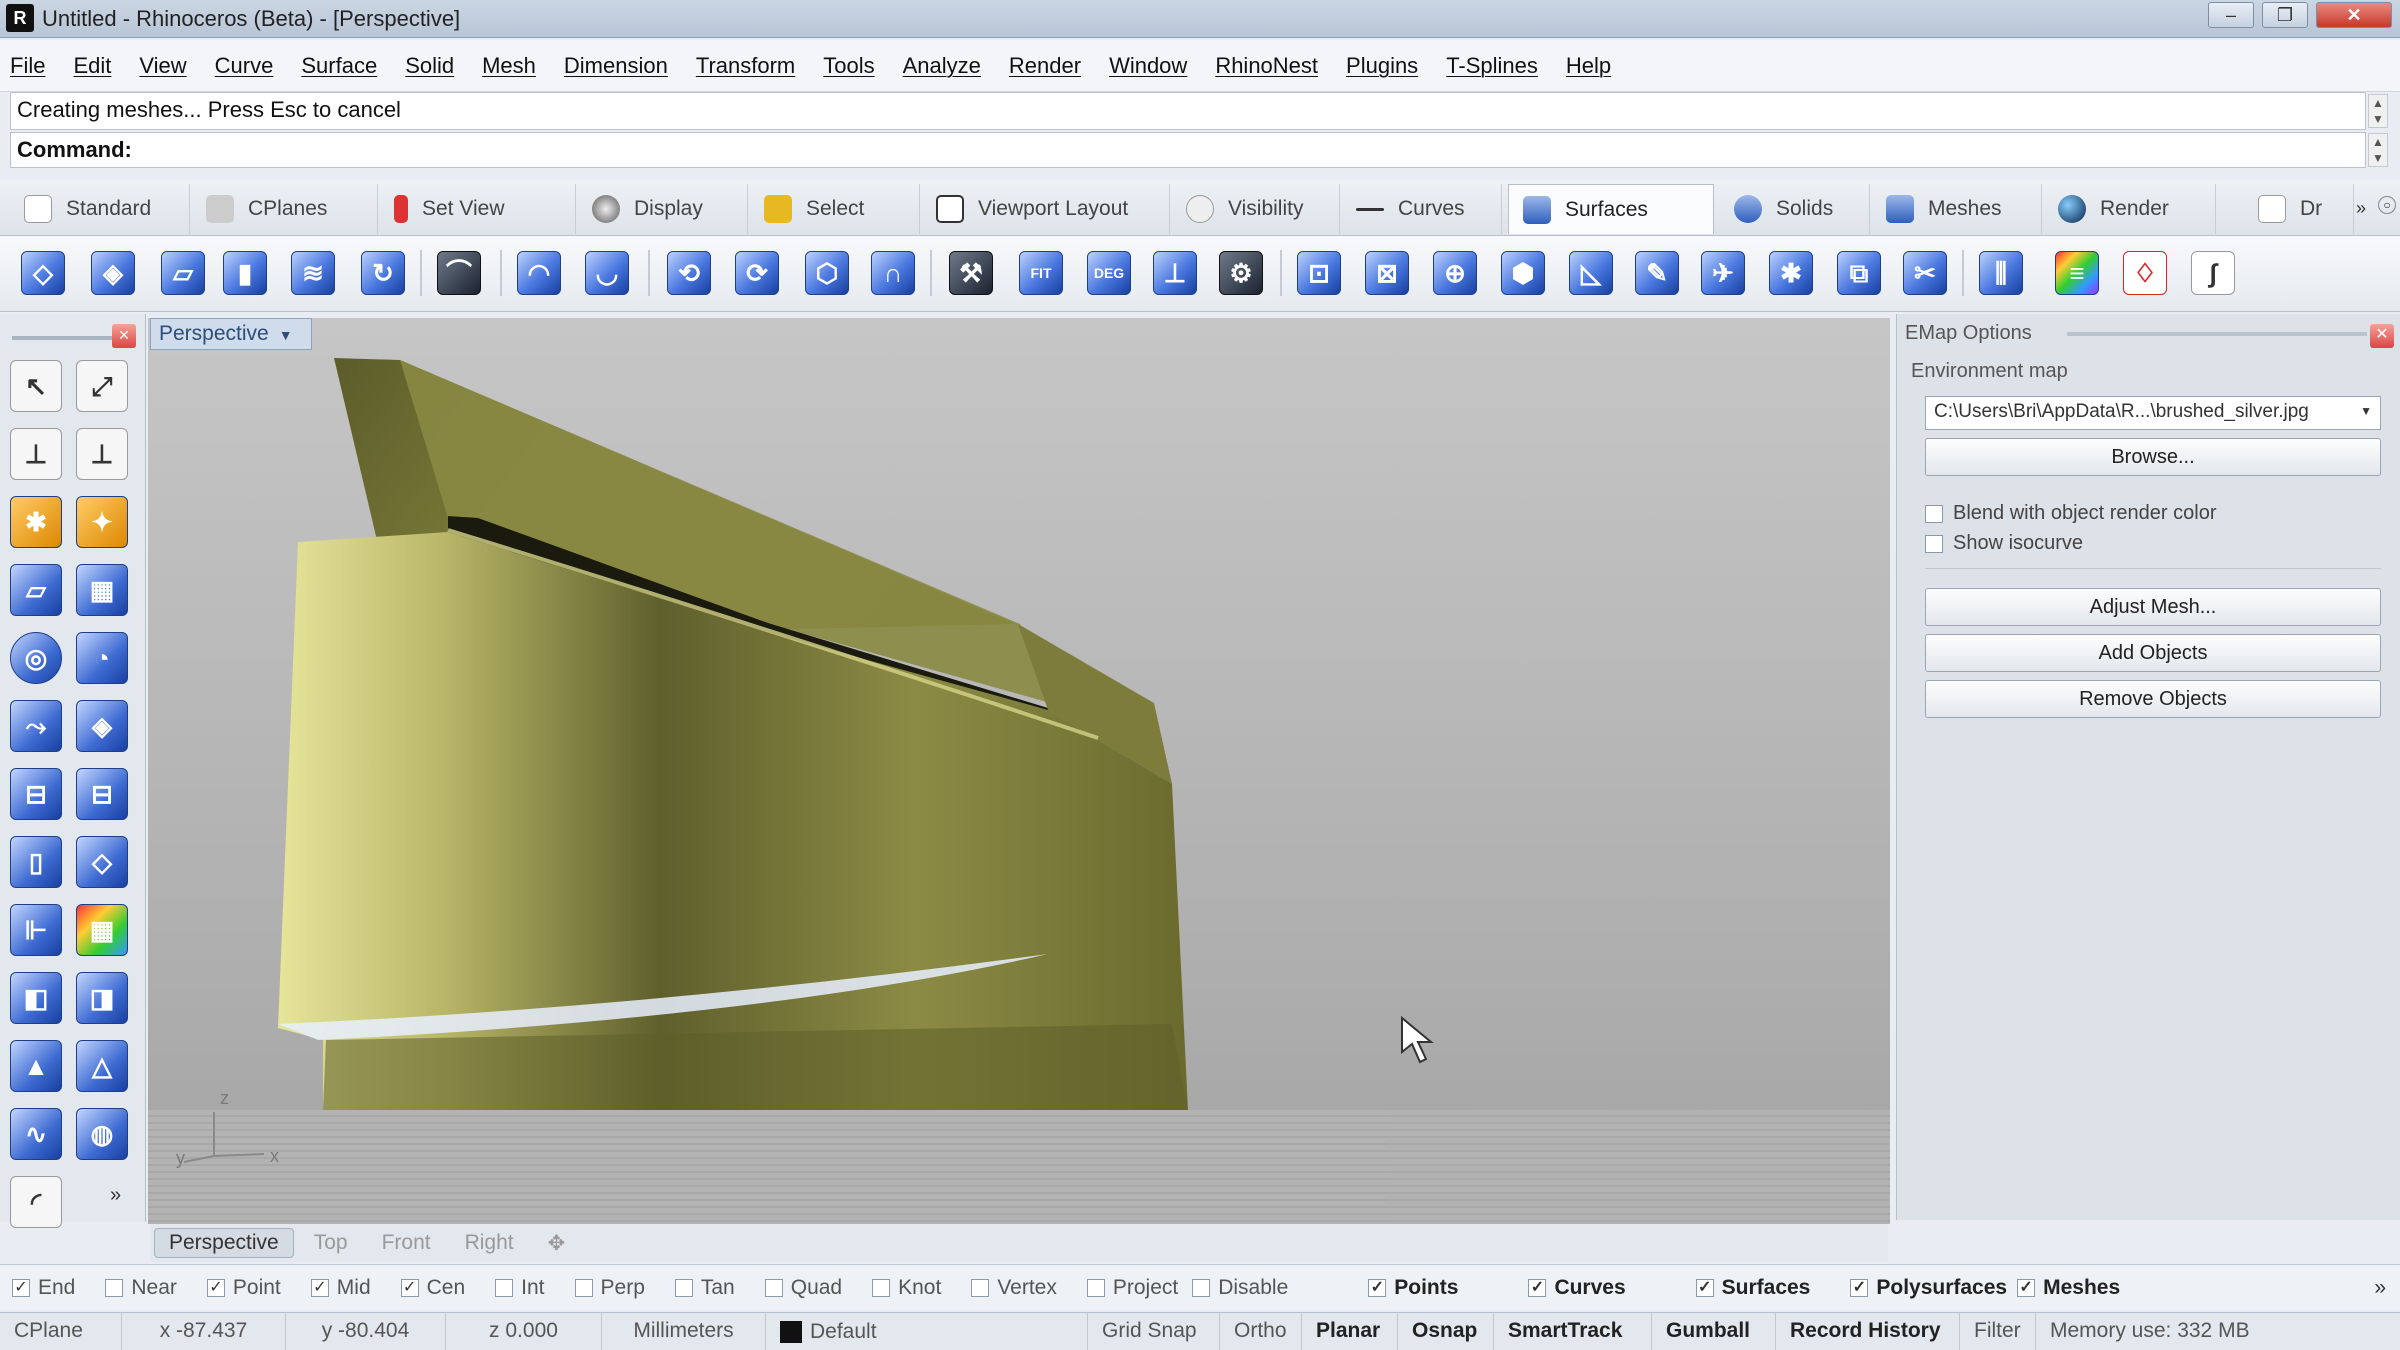 The image size is (2400, 1350). What do you see at coordinates (848, 66) in the screenshot?
I see `menu-tools: Tools` at bounding box center [848, 66].